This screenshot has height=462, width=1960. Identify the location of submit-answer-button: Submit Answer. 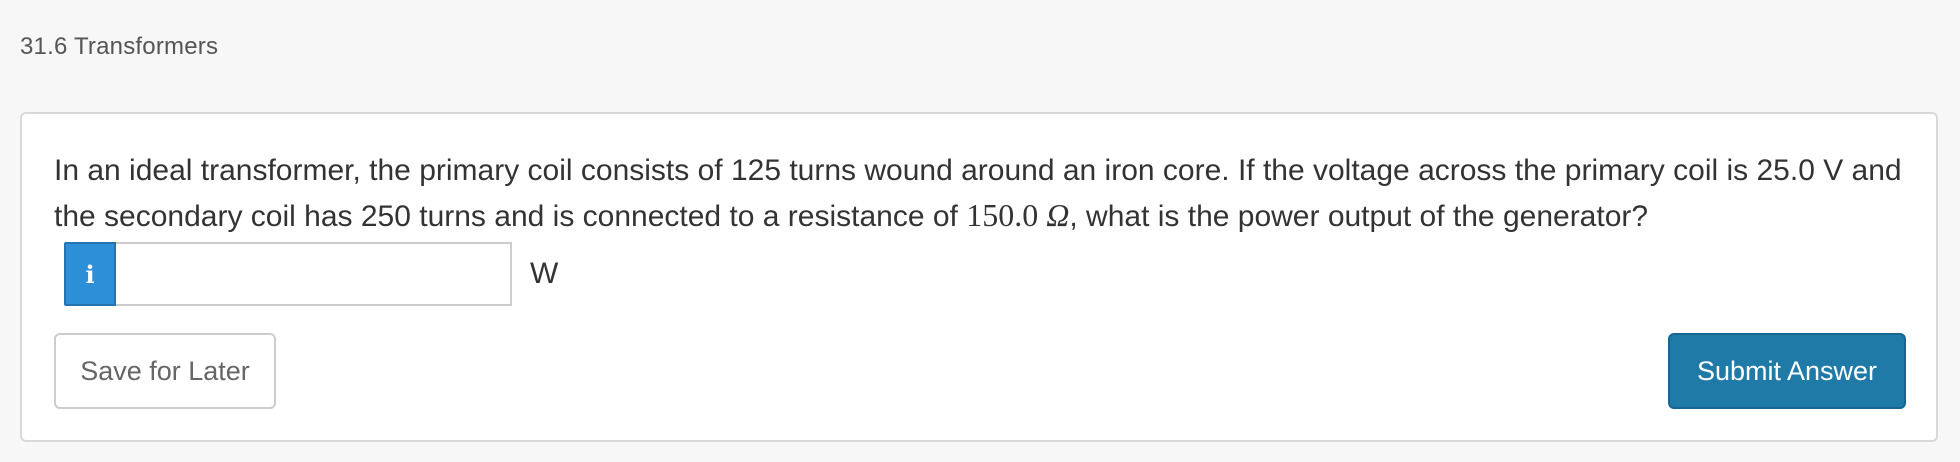
(1787, 371).